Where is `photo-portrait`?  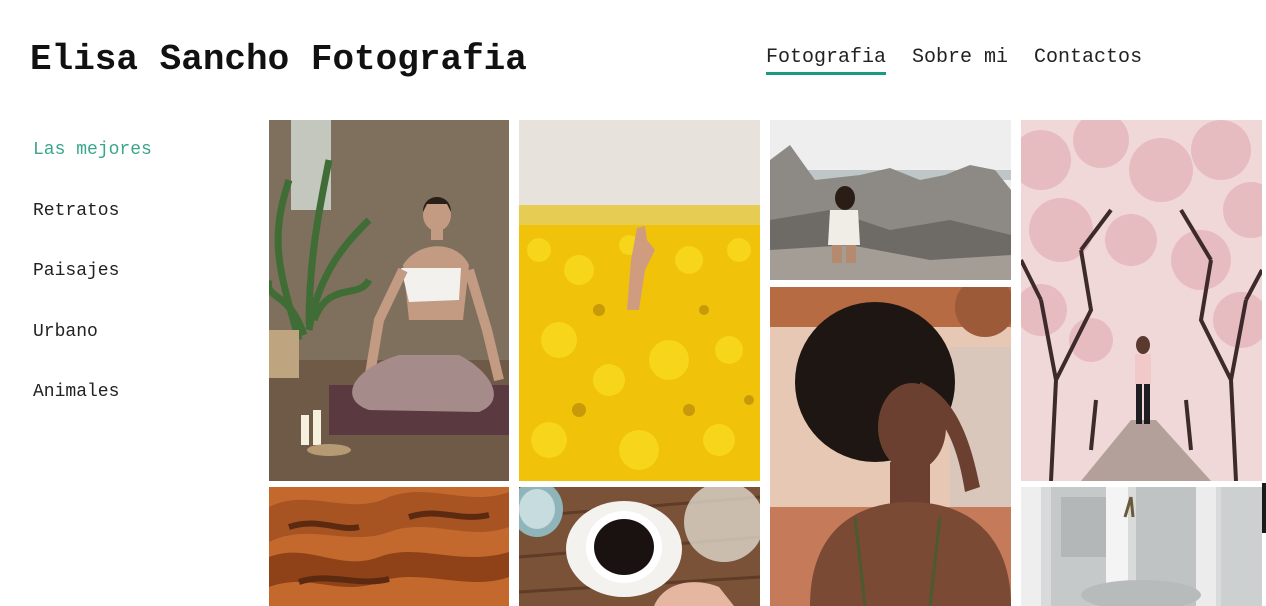 photo-portrait is located at coordinates (890, 446).